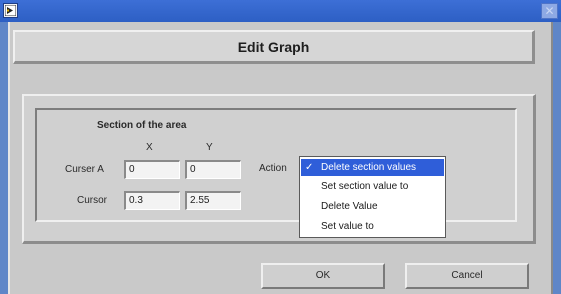 The height and width of the screenshot is (294, 561). Describe the element at coordinates (549, 11) in the screenshot. I see `close-icon: ✕` at that location.